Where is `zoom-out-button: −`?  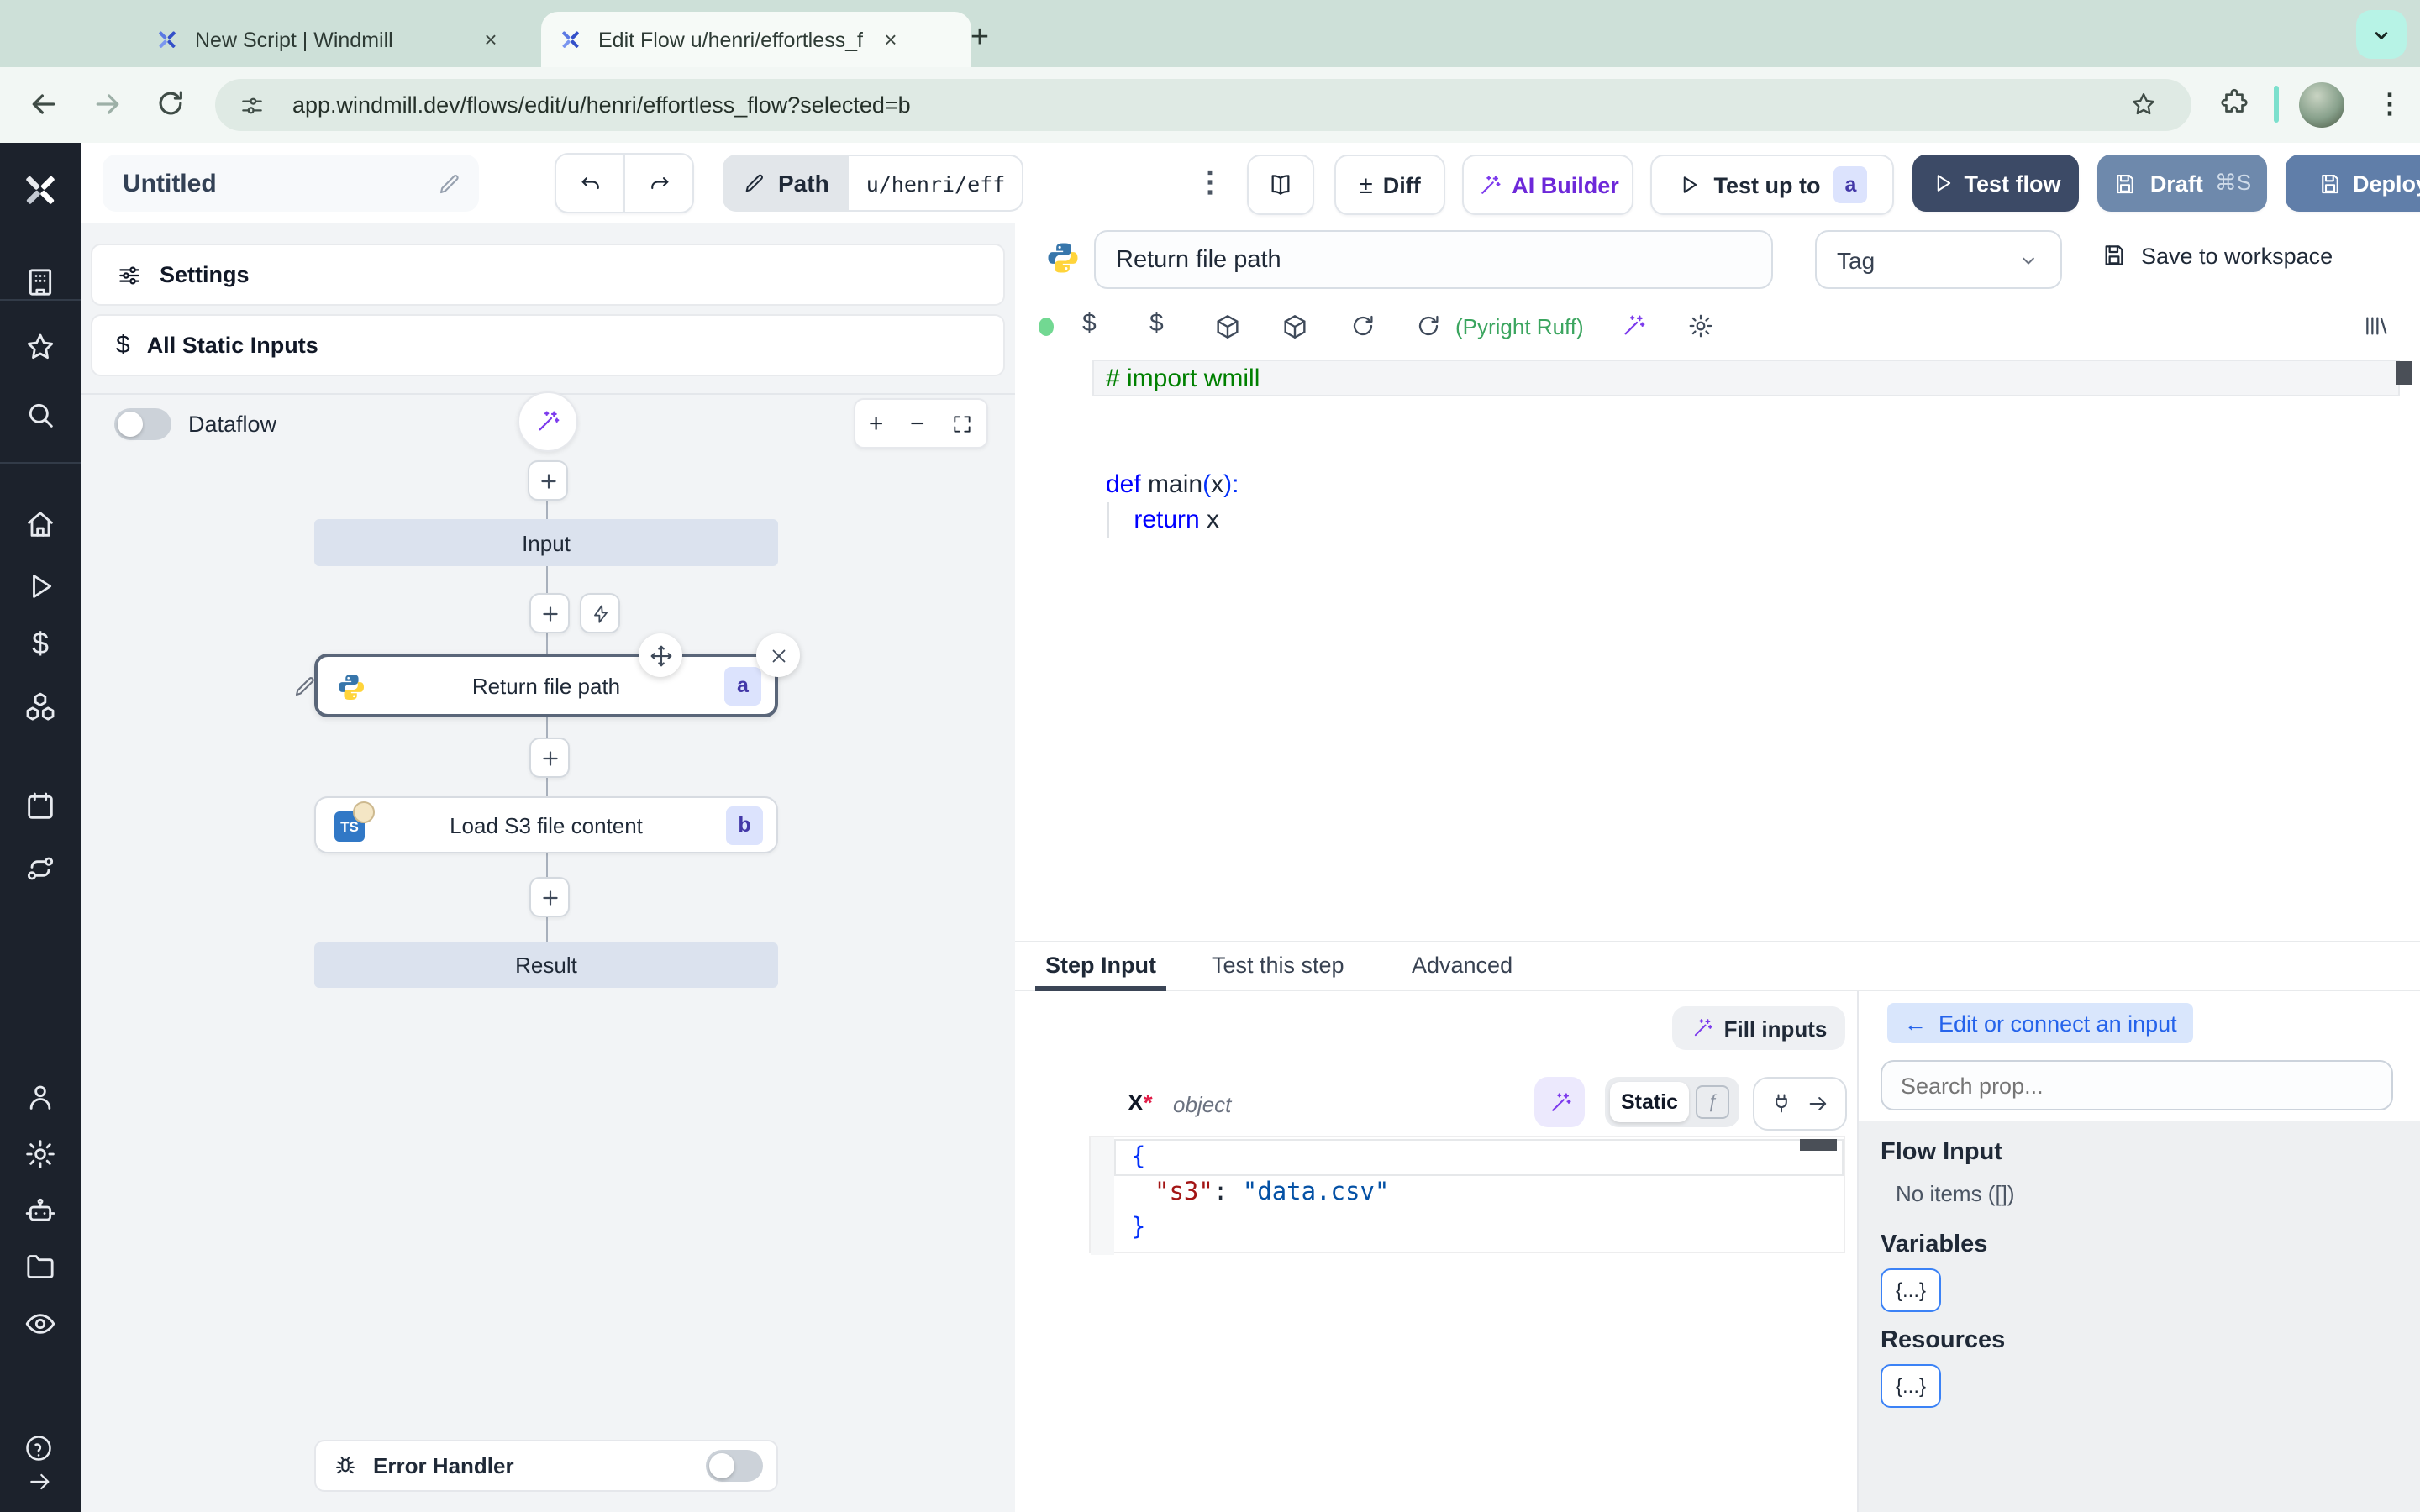
zoom-out-button: − is located at coordinates (917, 423).